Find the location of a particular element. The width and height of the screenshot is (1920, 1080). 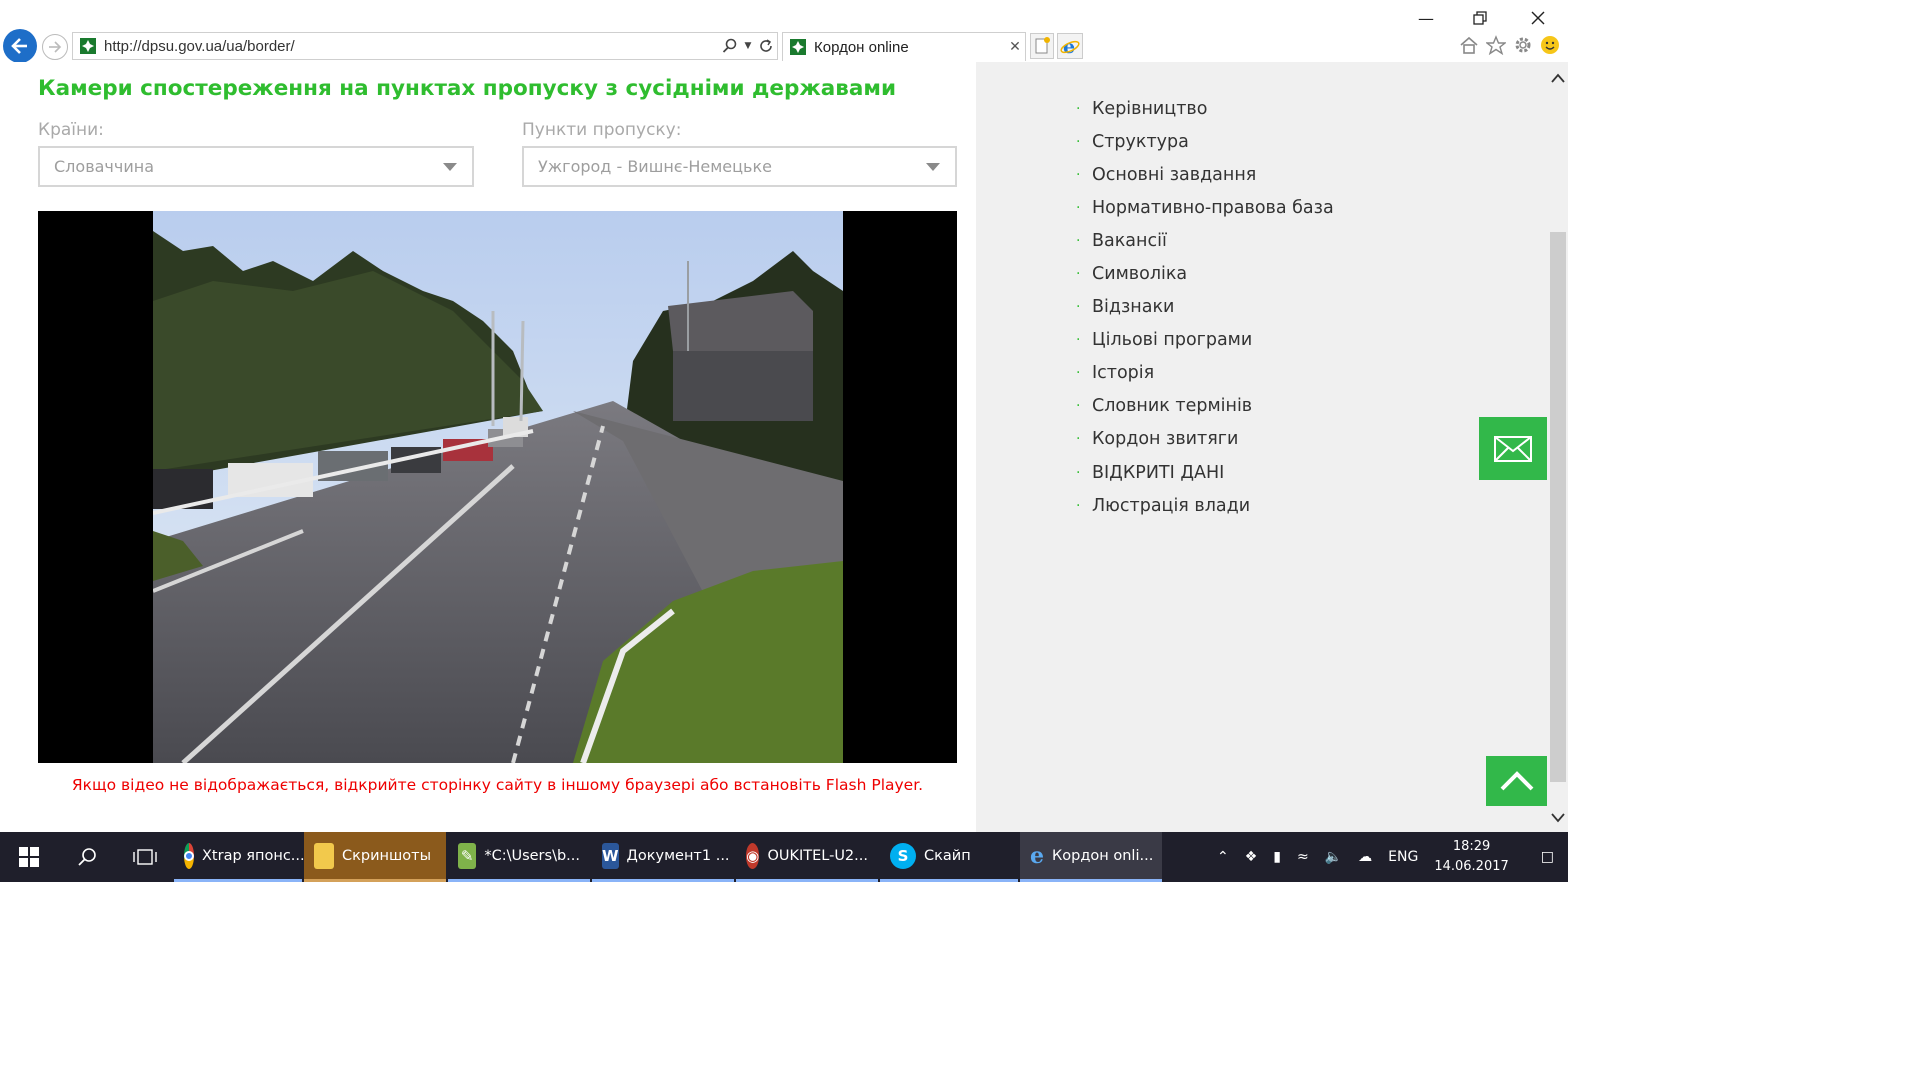

close-window-button is located at coordinates (1538, 18).